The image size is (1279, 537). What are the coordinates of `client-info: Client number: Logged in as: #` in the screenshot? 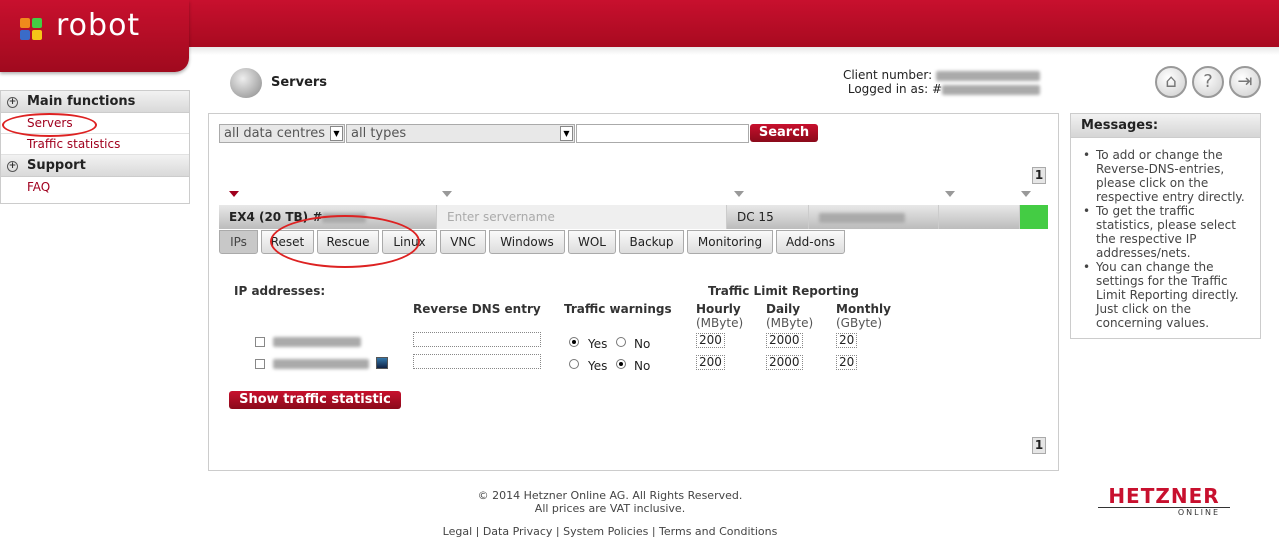 It's located at (920, 82).